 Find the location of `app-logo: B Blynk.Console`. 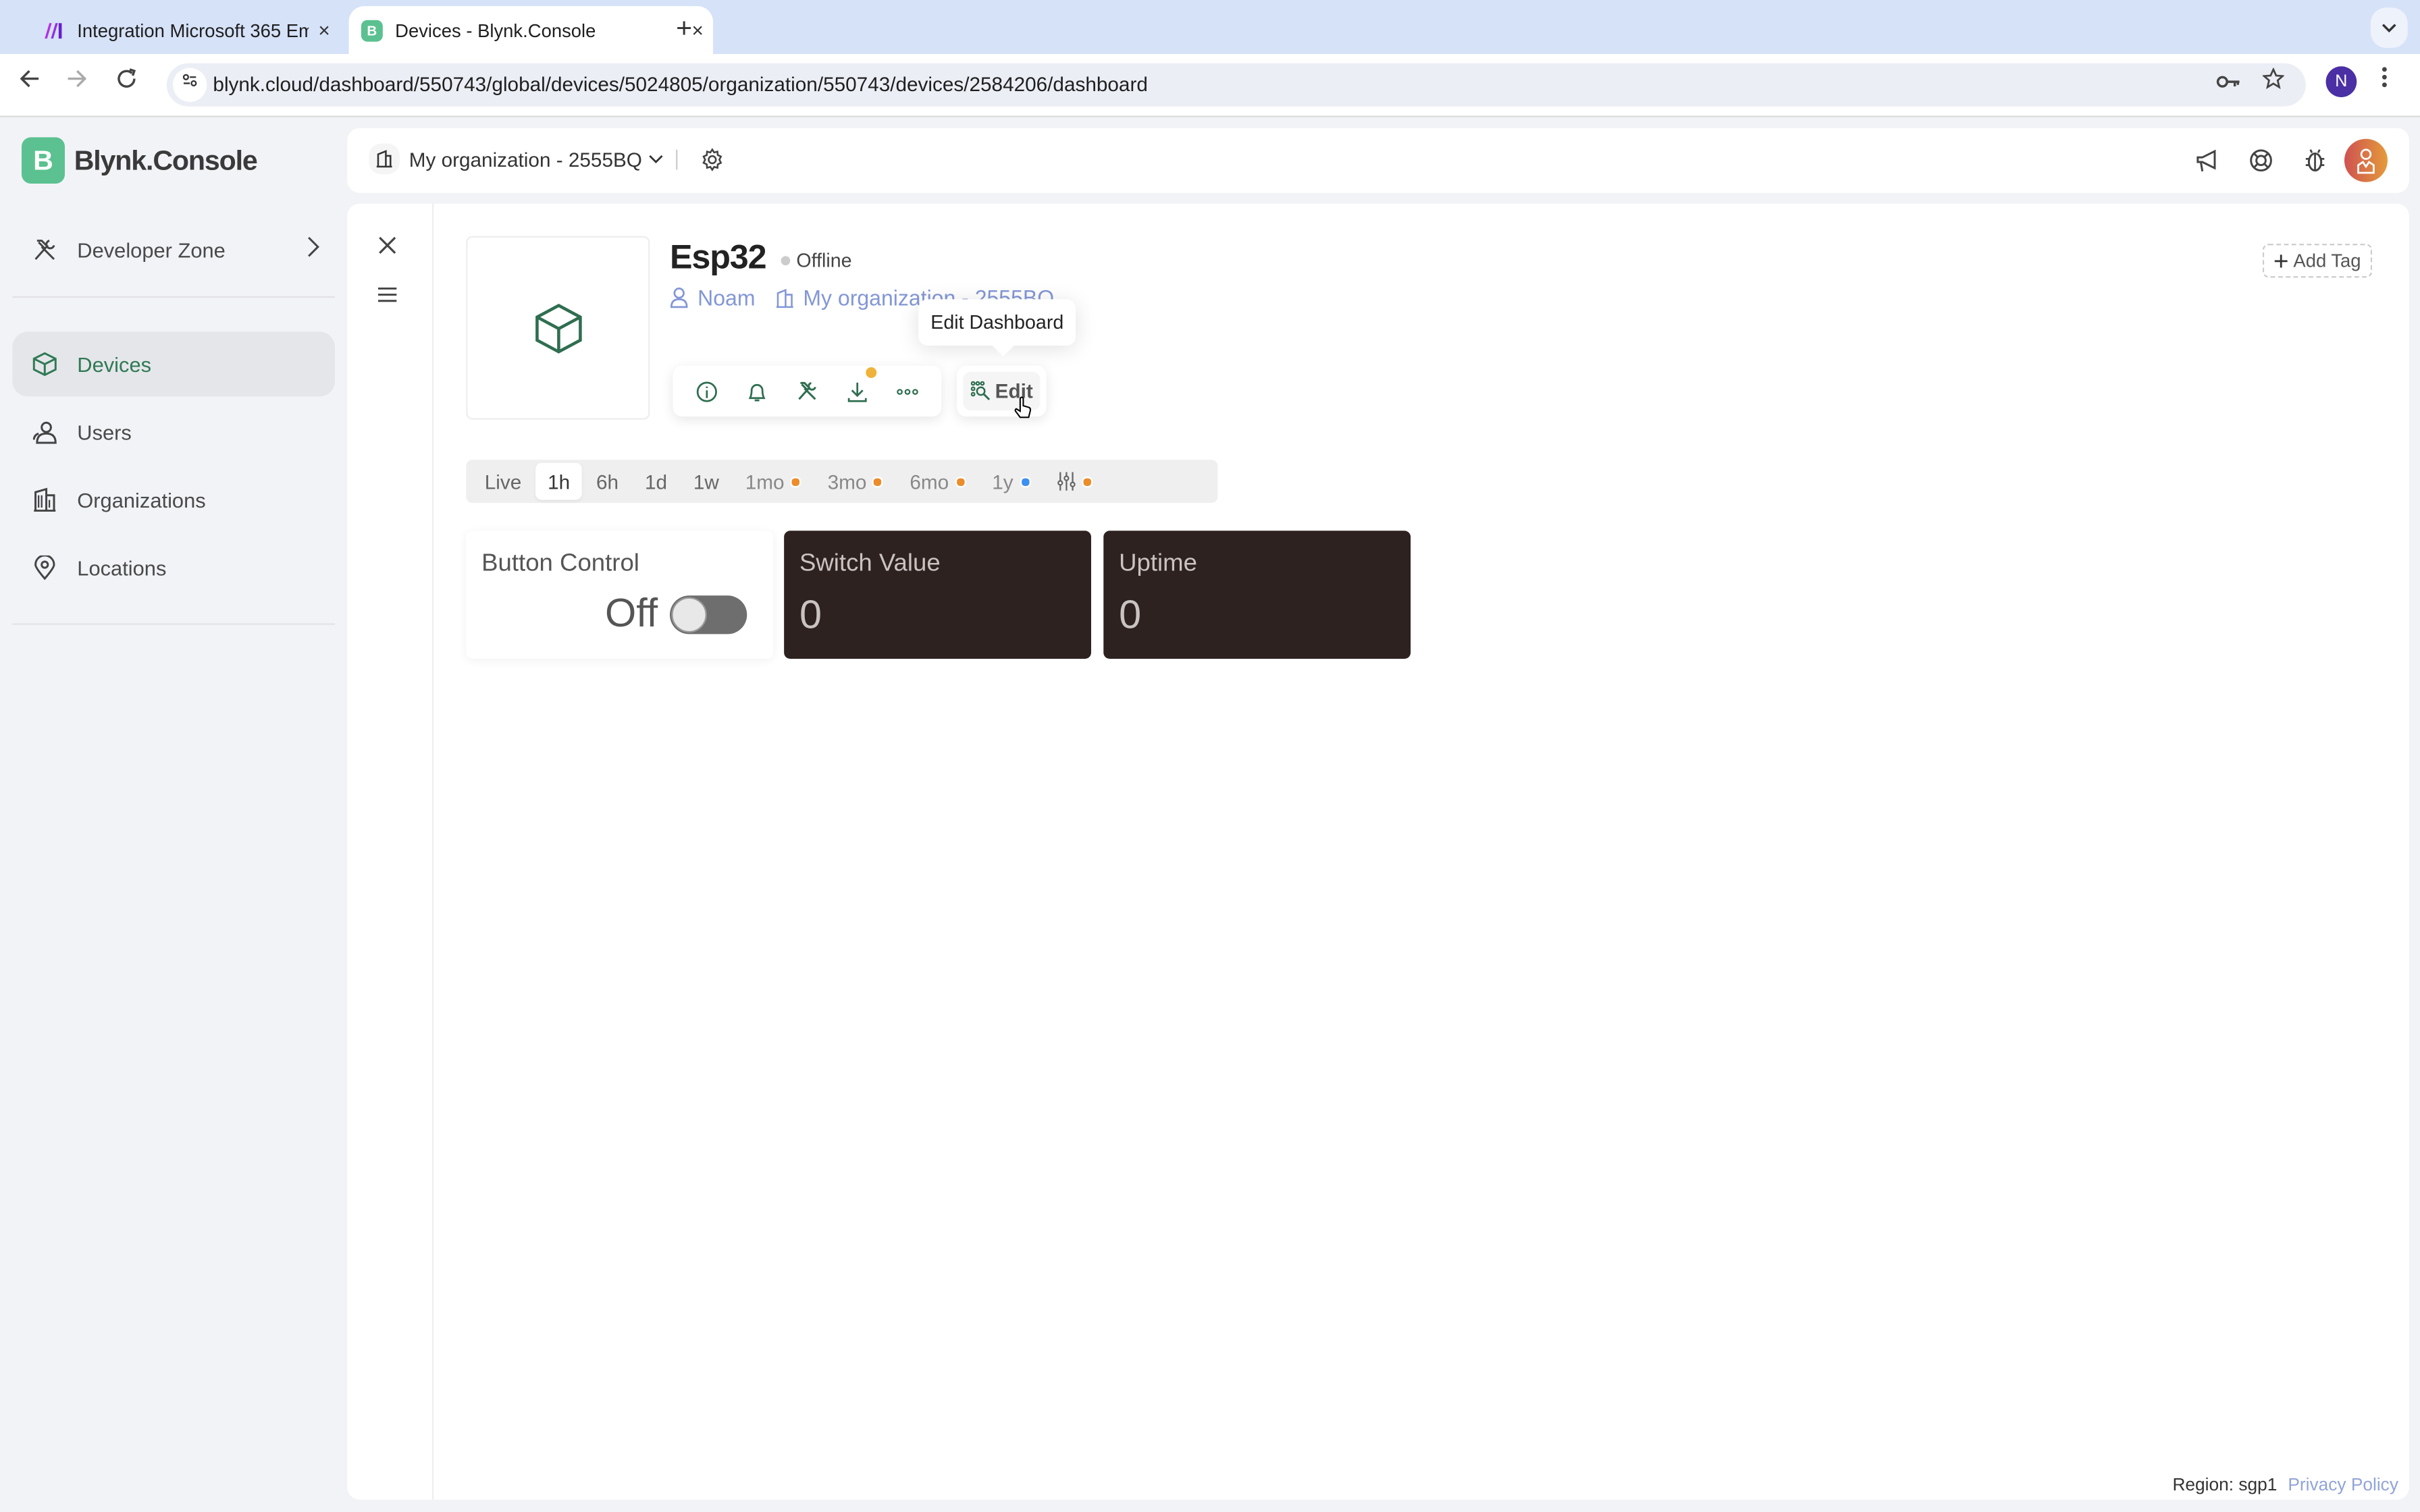

app-logo: B Blynk.Console is located at coordinates (139, 160).